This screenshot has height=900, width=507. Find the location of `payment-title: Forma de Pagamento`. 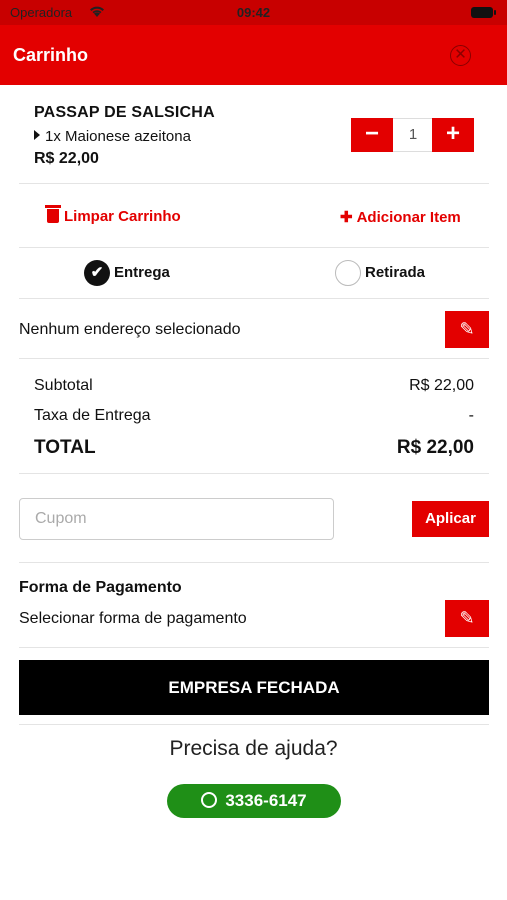

payment-title: Forma de Pagamento is located at coordinates (100, 587).